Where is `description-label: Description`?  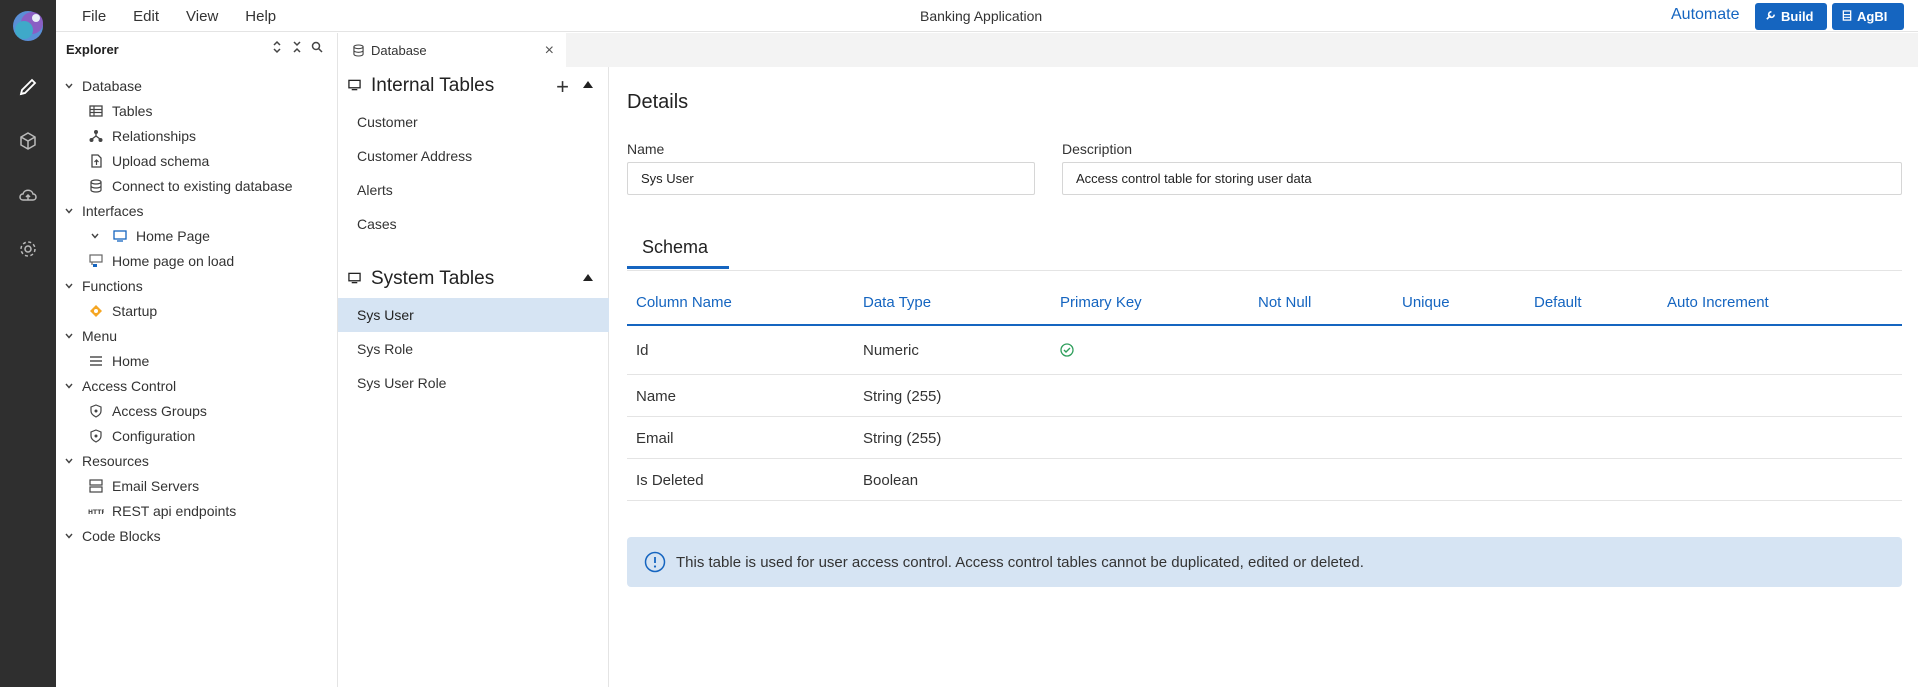
description-label: Description is located at coordinates (1097, 149).